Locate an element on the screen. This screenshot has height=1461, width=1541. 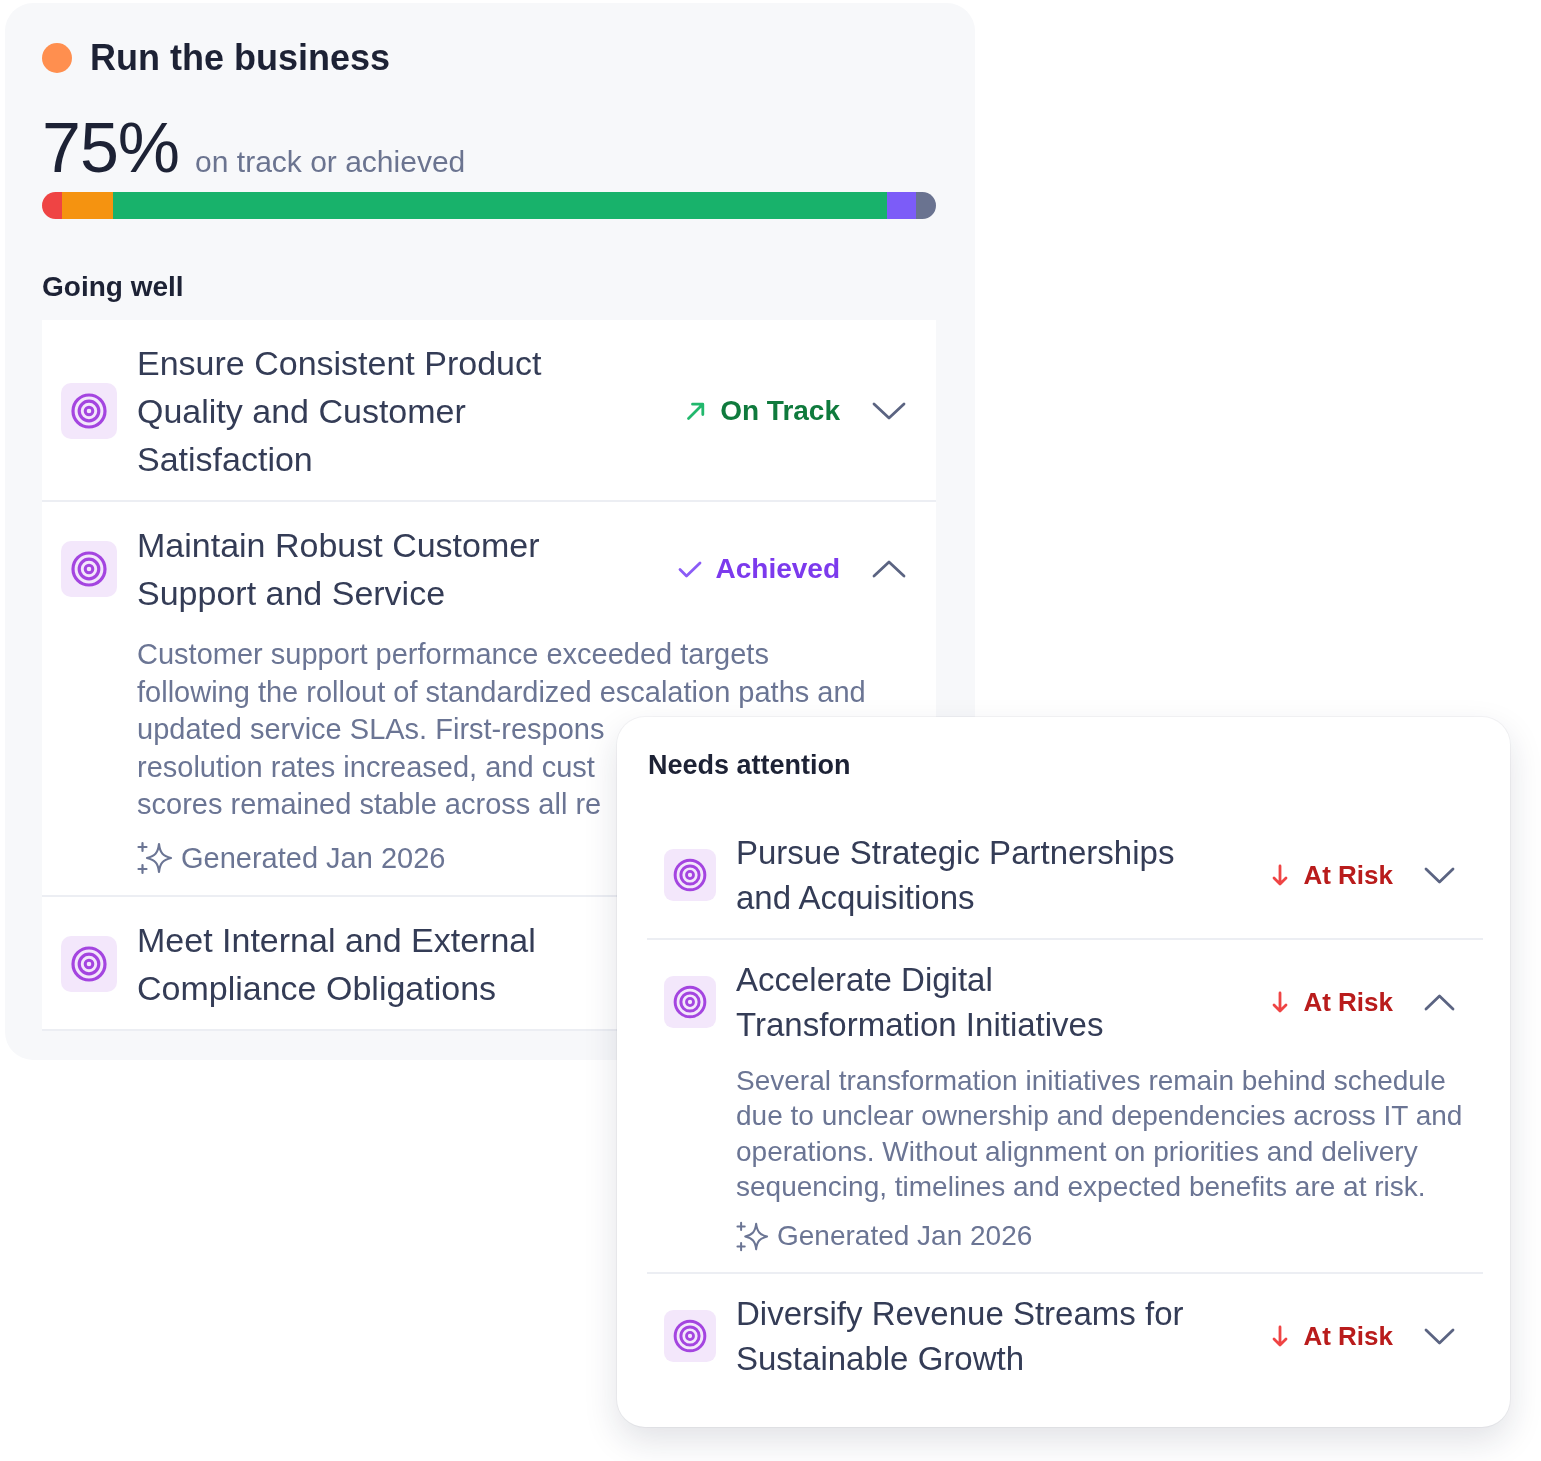
goal-title: Maintain Robust Customer Support and Service is located at coordinates (339, 569).